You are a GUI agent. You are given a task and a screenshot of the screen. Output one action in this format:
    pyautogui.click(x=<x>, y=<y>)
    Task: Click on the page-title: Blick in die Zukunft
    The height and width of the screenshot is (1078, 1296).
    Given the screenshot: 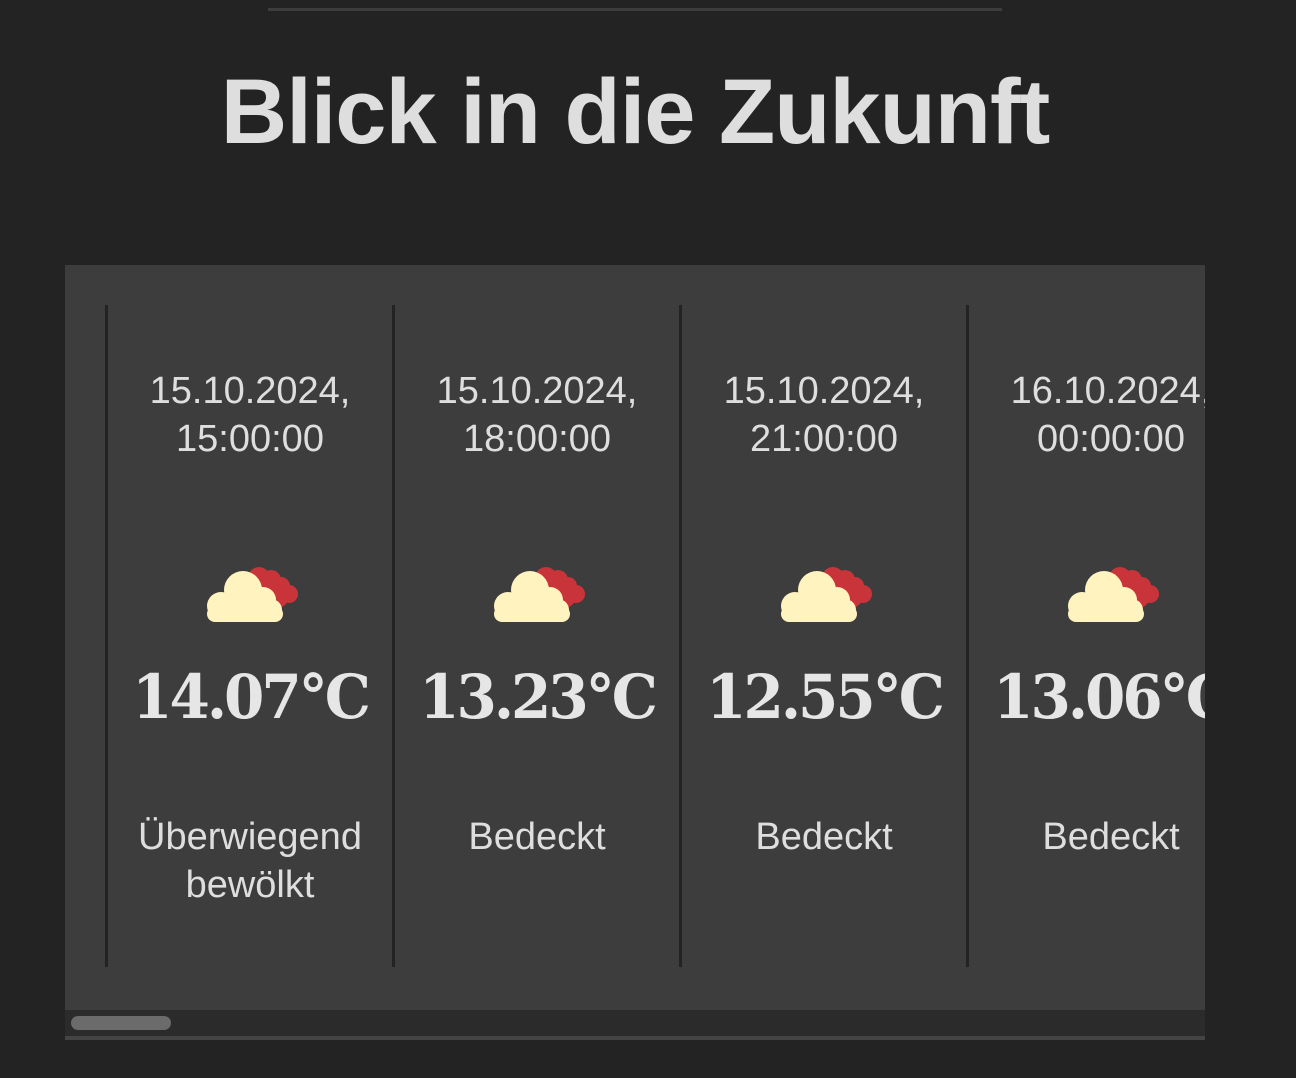 What is the action you would take?
    pyautogui.click(x=635, y=112)
    